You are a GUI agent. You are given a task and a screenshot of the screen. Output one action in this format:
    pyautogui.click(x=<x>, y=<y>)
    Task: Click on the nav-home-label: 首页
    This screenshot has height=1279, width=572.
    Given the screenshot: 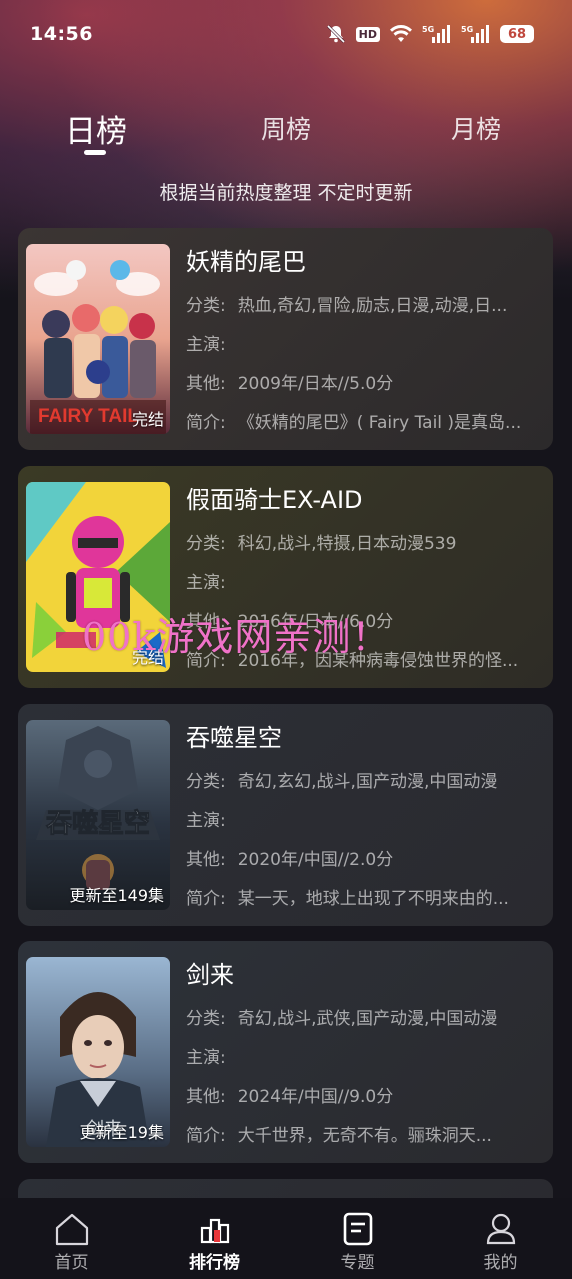 What is the action you would take?
    pyautogui.click(x=71, y=1263)
    